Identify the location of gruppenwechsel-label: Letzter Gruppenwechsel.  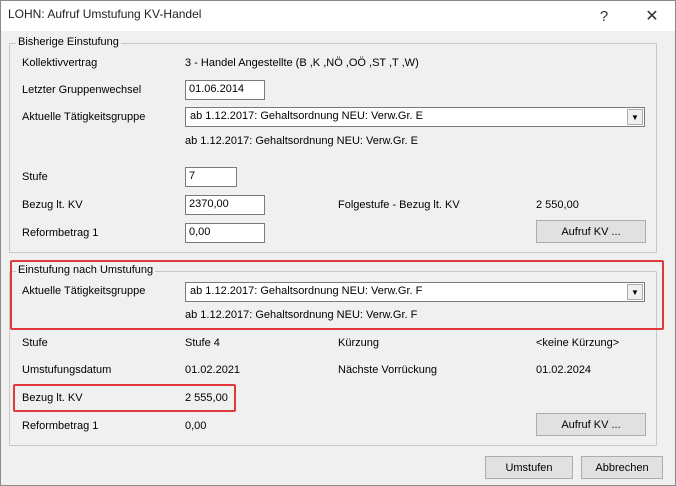
(82, 90).